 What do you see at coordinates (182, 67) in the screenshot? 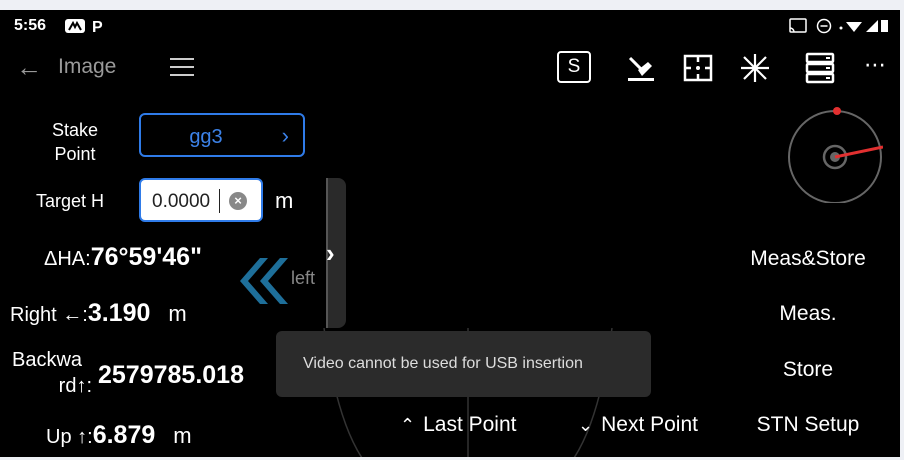
I see `menu-icon` at bounding box center [182, 67].